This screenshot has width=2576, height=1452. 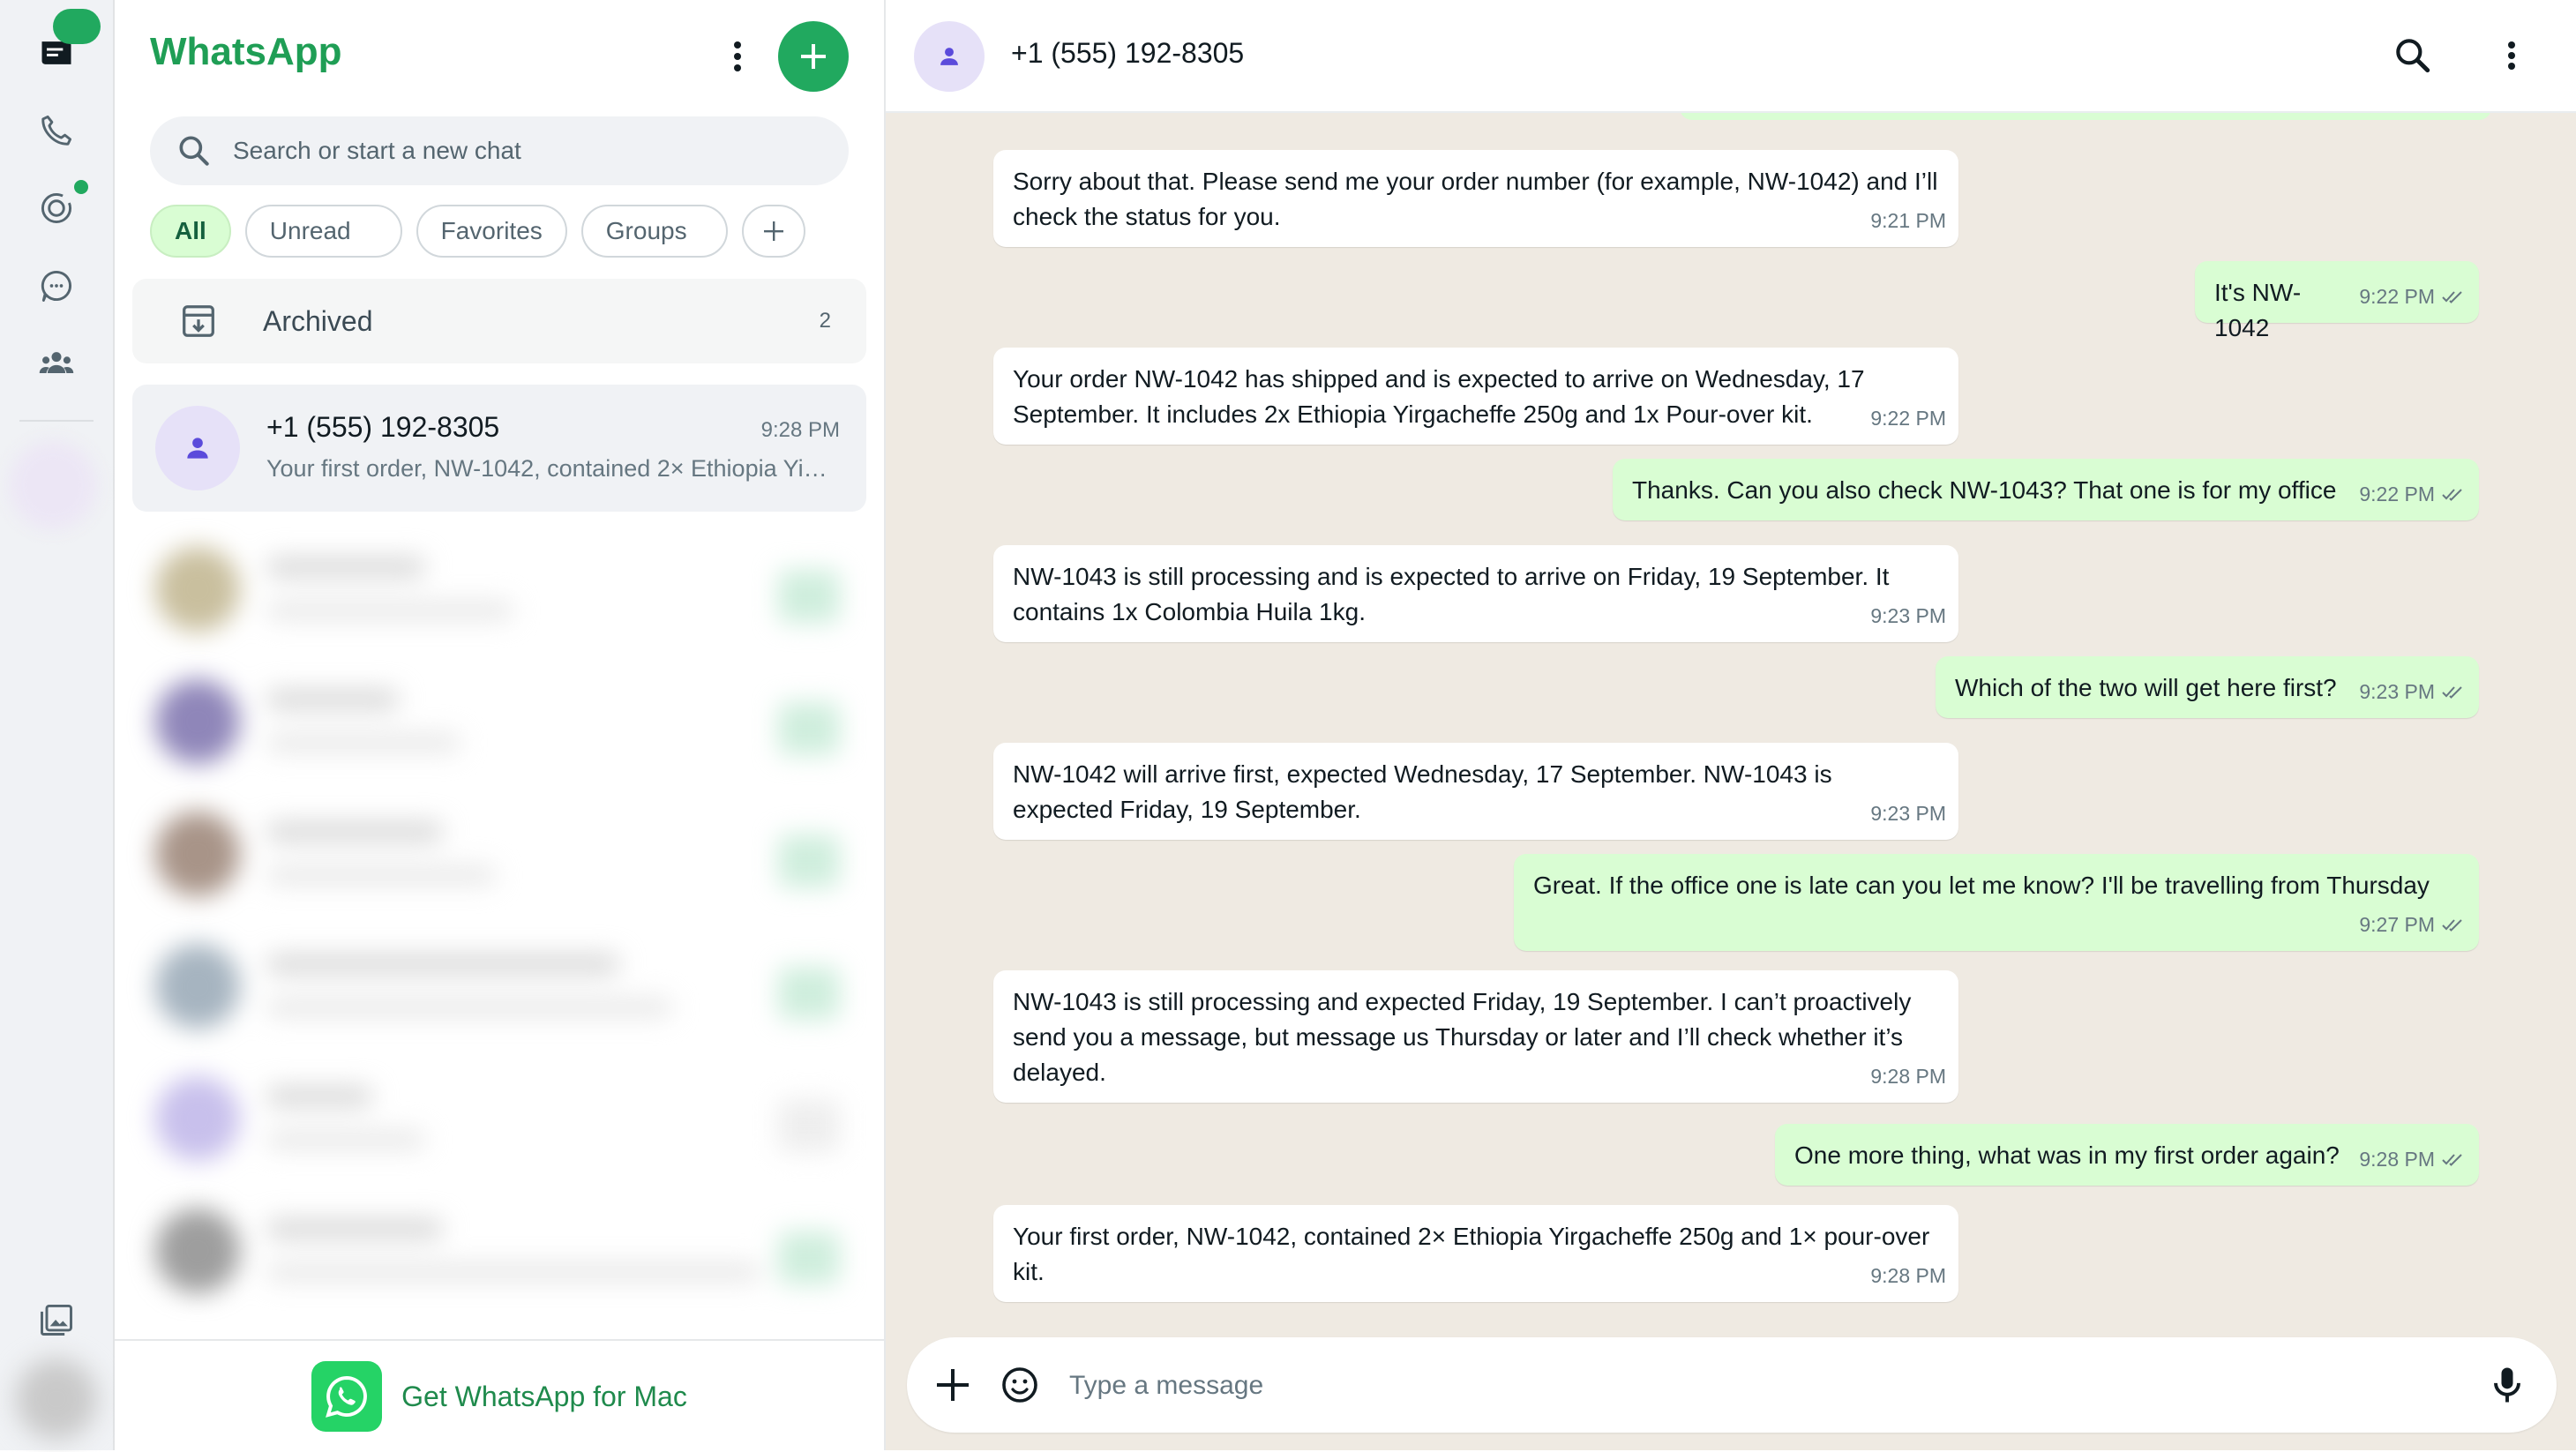 I want to click on message-input, so click(x=1731, y=1386).